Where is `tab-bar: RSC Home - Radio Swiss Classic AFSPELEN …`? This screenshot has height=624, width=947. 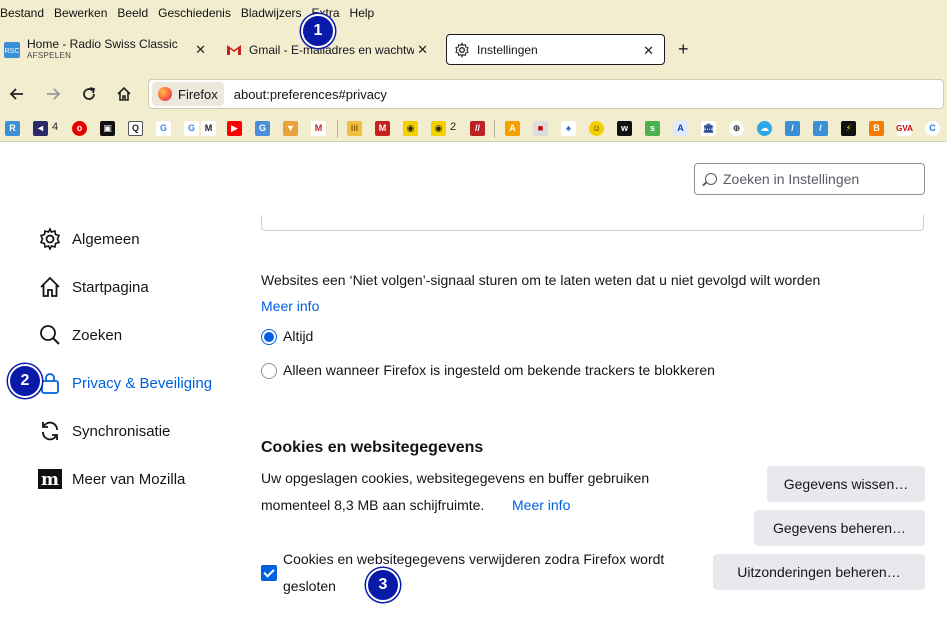 tab-bar: RSC Home - Radio Swiss Classic AFSPELEN … is located at coordinates (473, 50).